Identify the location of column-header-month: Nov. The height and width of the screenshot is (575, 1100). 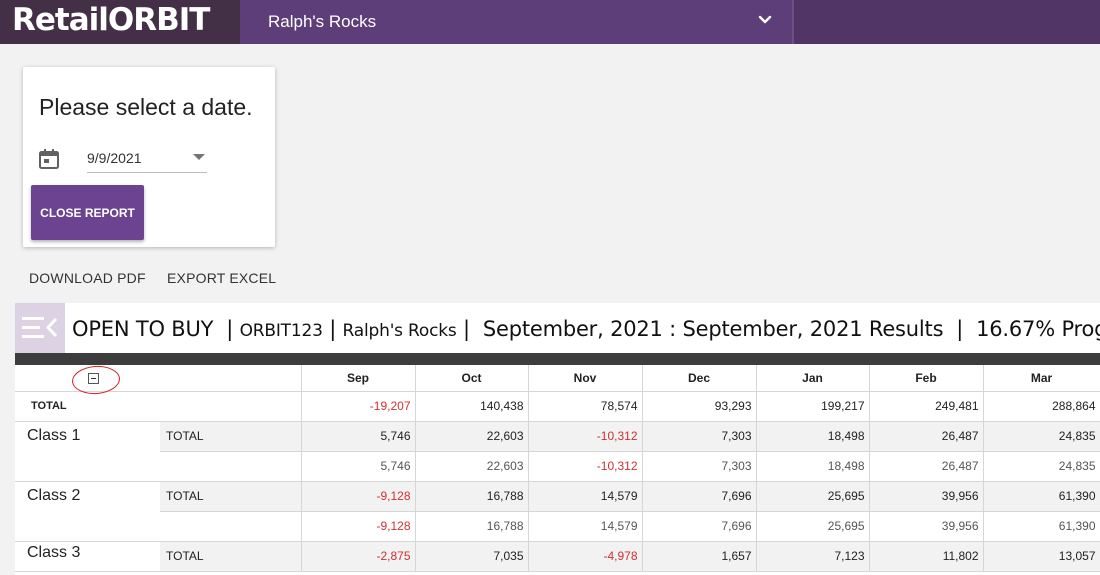
(585, 378).